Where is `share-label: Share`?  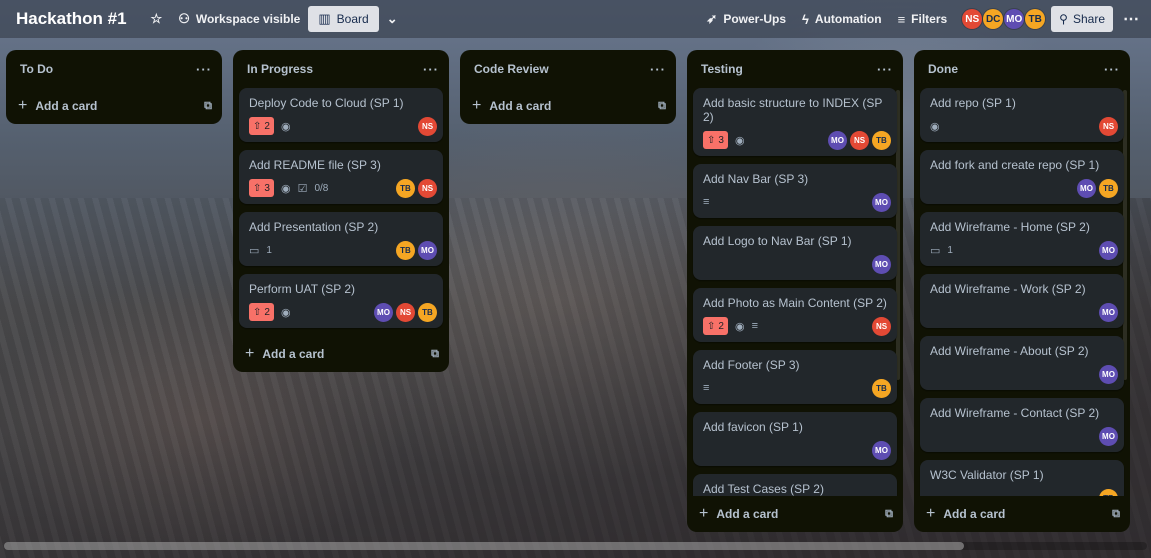 share-label: Share is located at coordinates (1088, 19).